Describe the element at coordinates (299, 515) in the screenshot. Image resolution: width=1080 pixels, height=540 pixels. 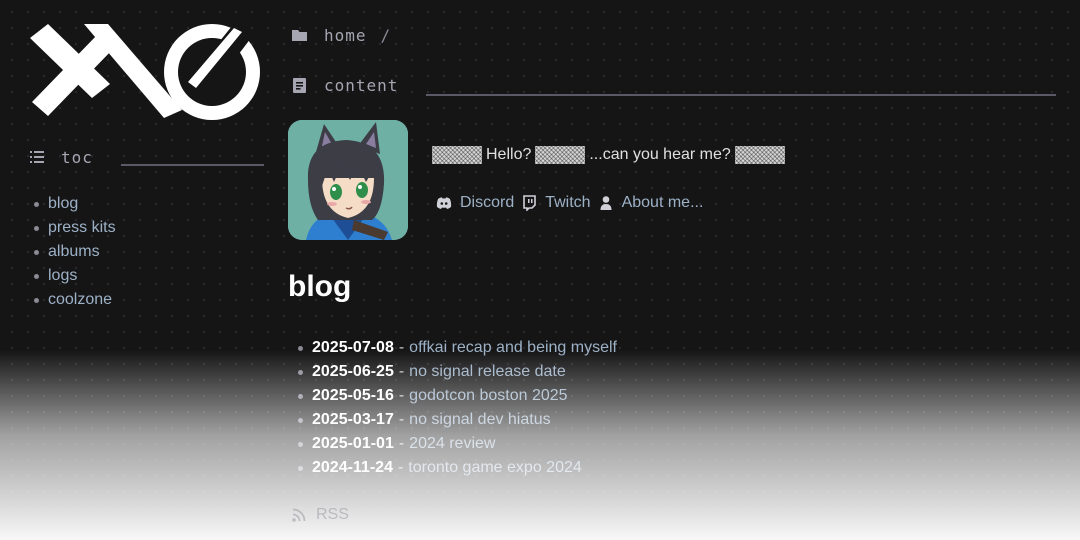
I see `rss-icon` at that location.